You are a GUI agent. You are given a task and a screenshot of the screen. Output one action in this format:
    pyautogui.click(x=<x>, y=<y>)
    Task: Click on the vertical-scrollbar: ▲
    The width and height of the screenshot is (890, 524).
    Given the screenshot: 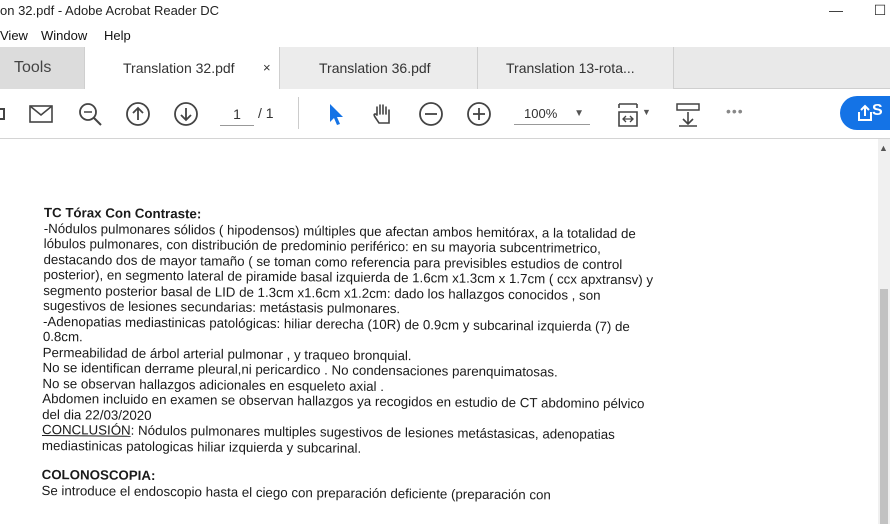 What is the action you would take?
    pyautogui.click(x=884, y=331)
    